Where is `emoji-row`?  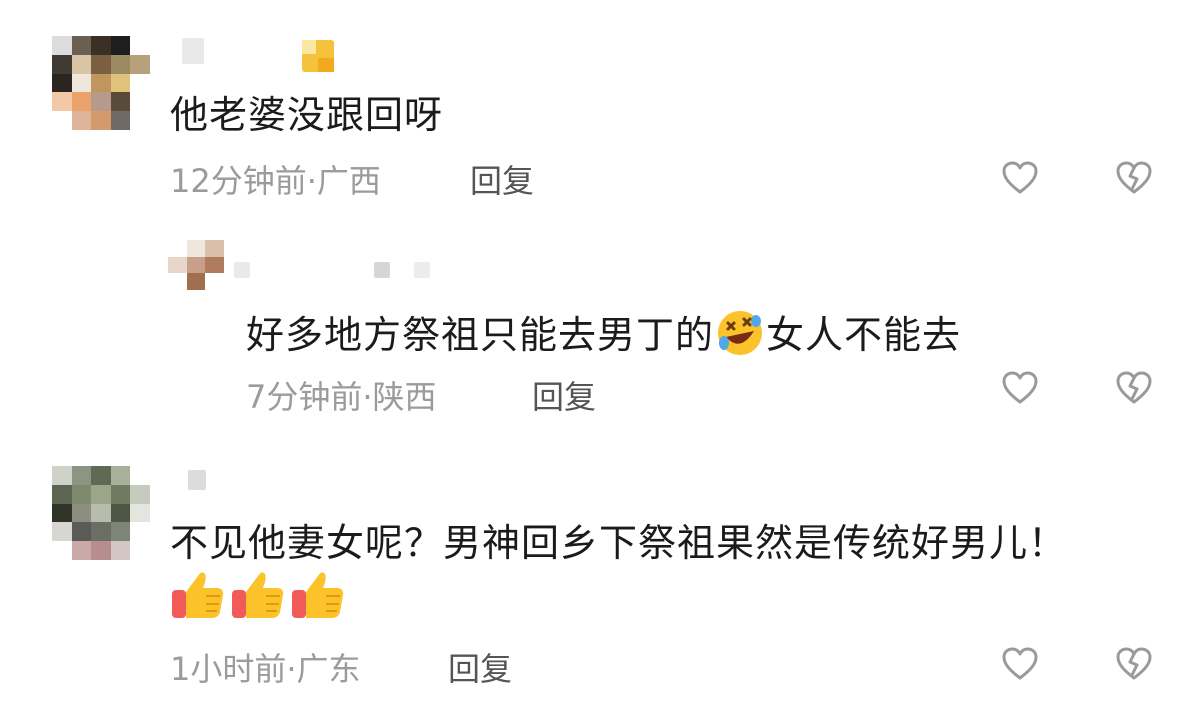
emoji-row is located at coordinates (258, 597).